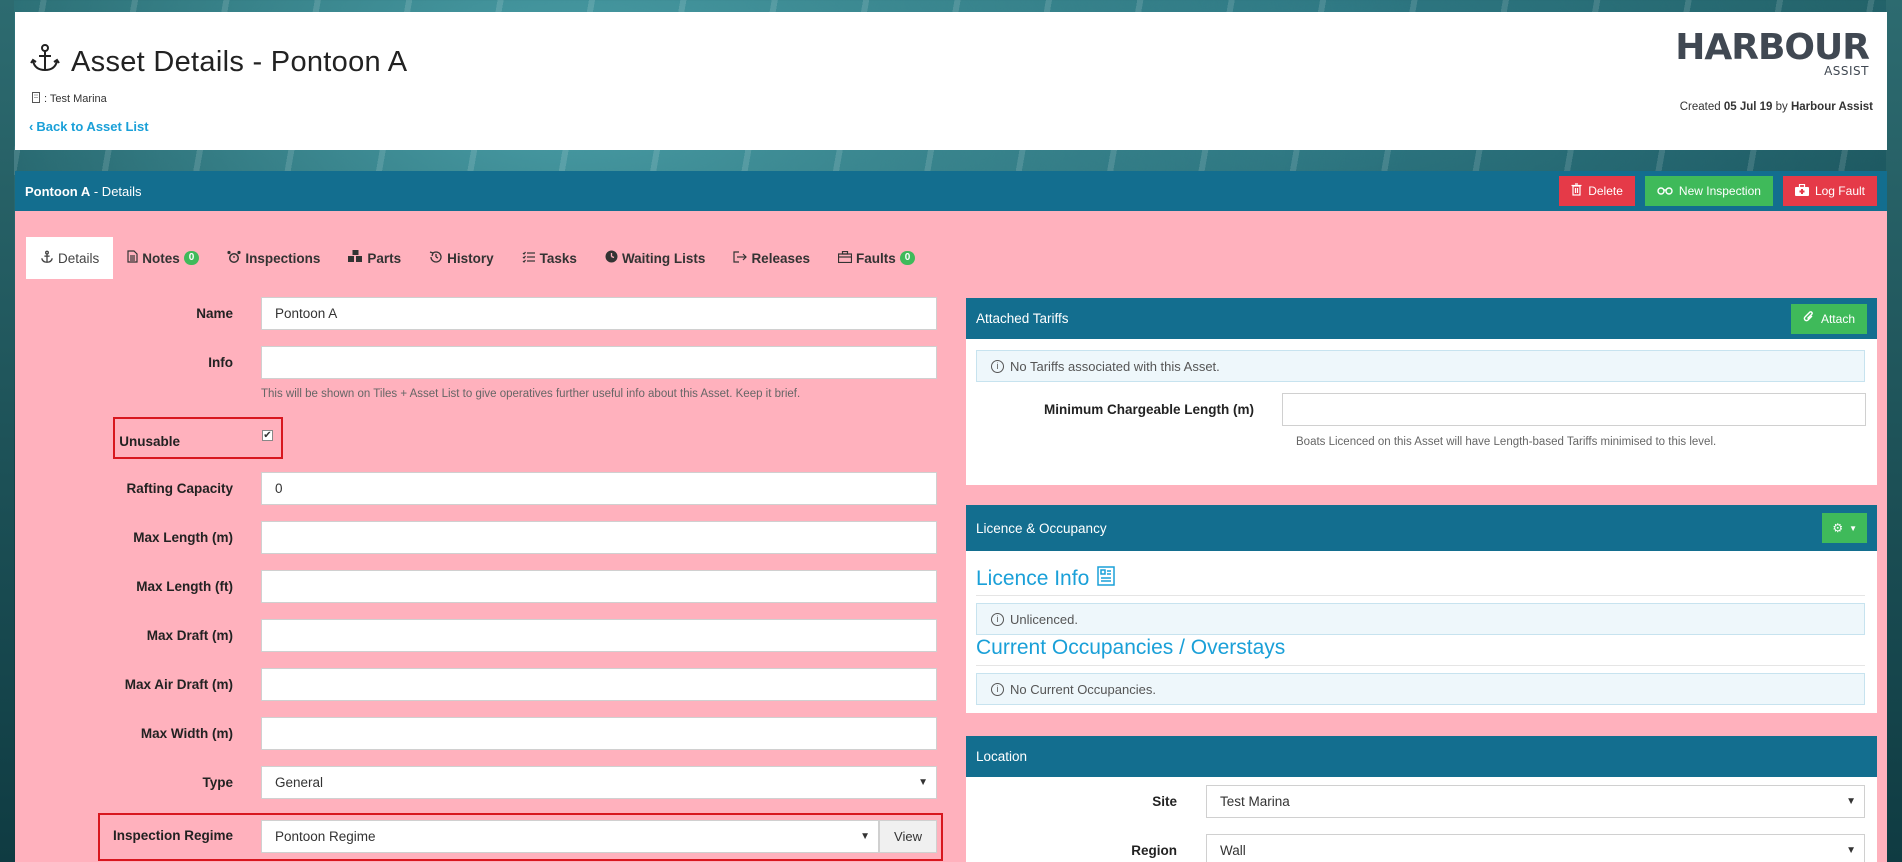  I want to click on name-label: Name, so click(214, 313).